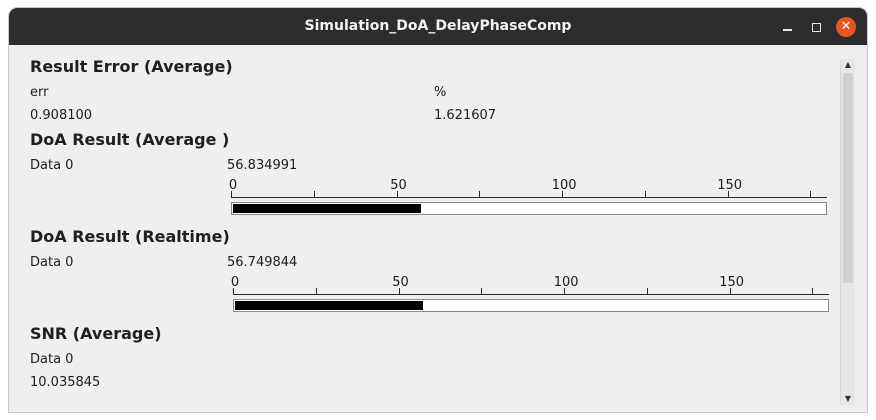 Image resolution: width=876 pixels, height=420 pixels. Describe the element at coordinates (61, 115) in the screenshot. I see `err-value: 0.908100` at that location.